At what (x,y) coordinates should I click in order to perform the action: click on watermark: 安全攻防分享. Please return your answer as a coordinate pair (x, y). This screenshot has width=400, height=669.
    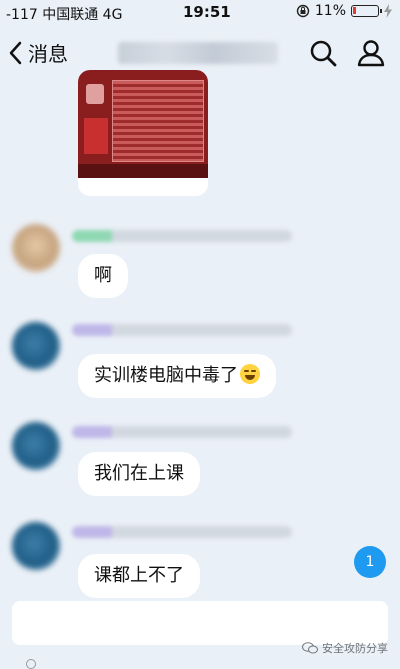
    Looking at the image, I should click on (345, 648).